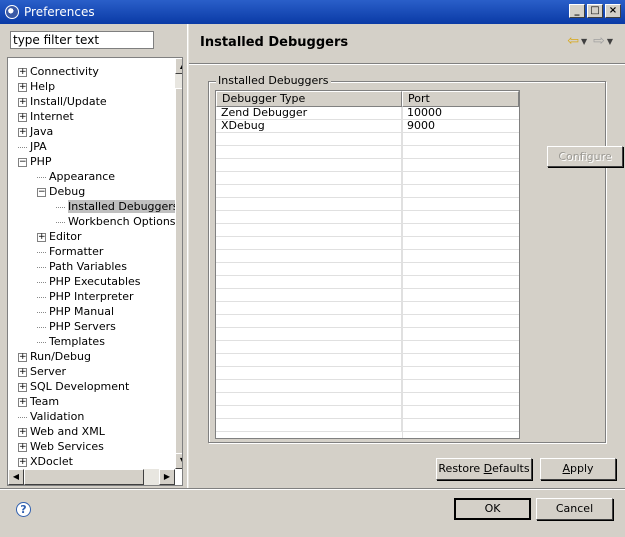  I want to click on tree-item: Installed Debuggers, so click(117, 206).